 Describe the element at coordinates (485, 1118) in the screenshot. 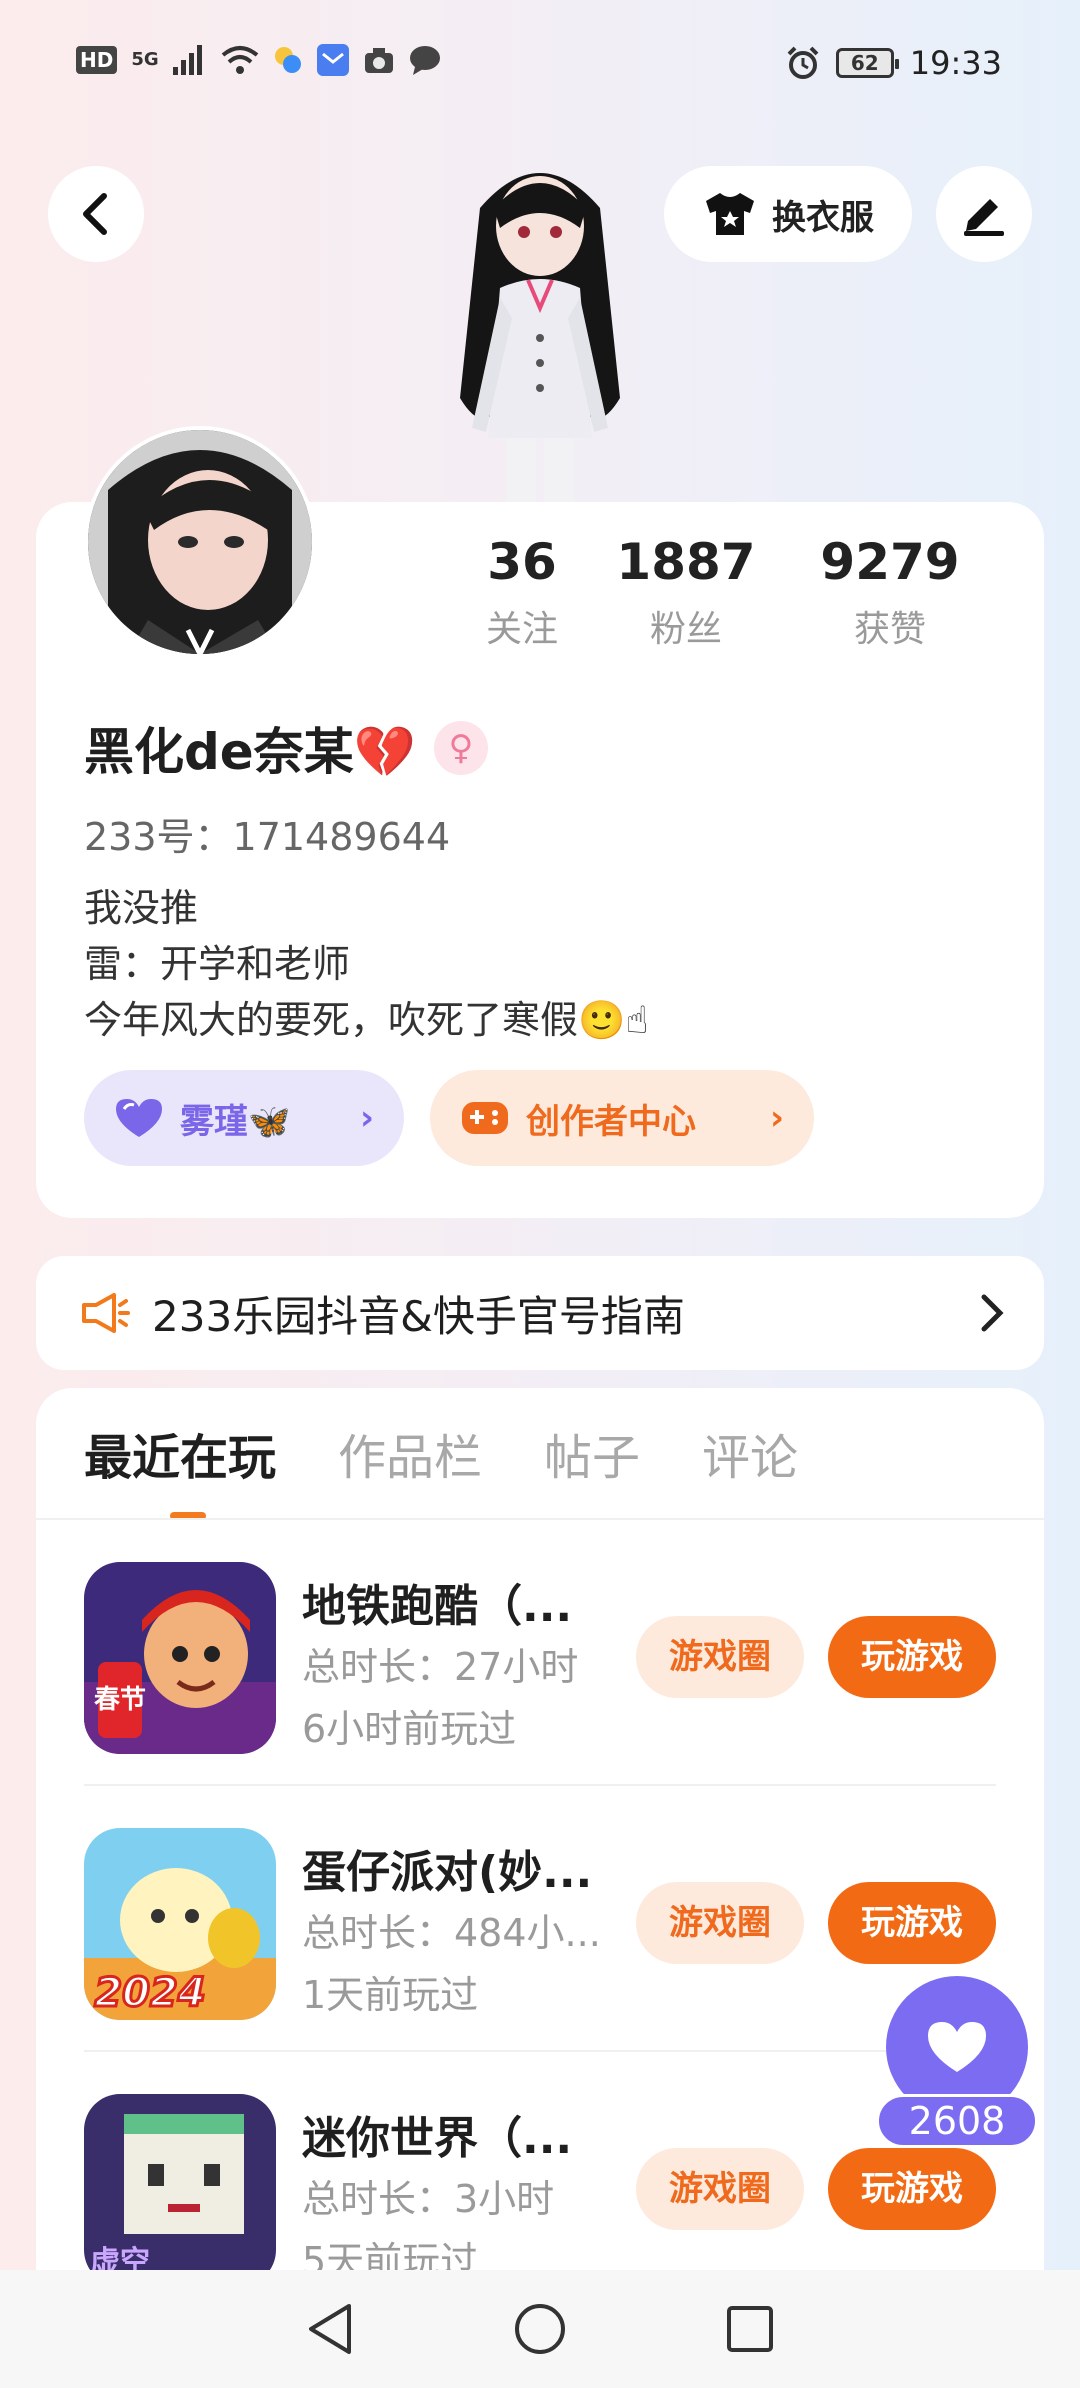

I see `gamepad-icon` at that location.